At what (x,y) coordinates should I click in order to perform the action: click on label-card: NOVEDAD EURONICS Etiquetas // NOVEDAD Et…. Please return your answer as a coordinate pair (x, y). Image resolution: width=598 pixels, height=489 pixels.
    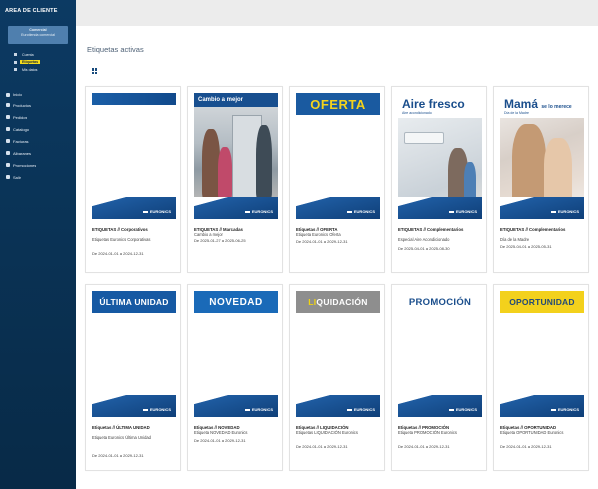
    Looking at the image, I should click on (235, 377).